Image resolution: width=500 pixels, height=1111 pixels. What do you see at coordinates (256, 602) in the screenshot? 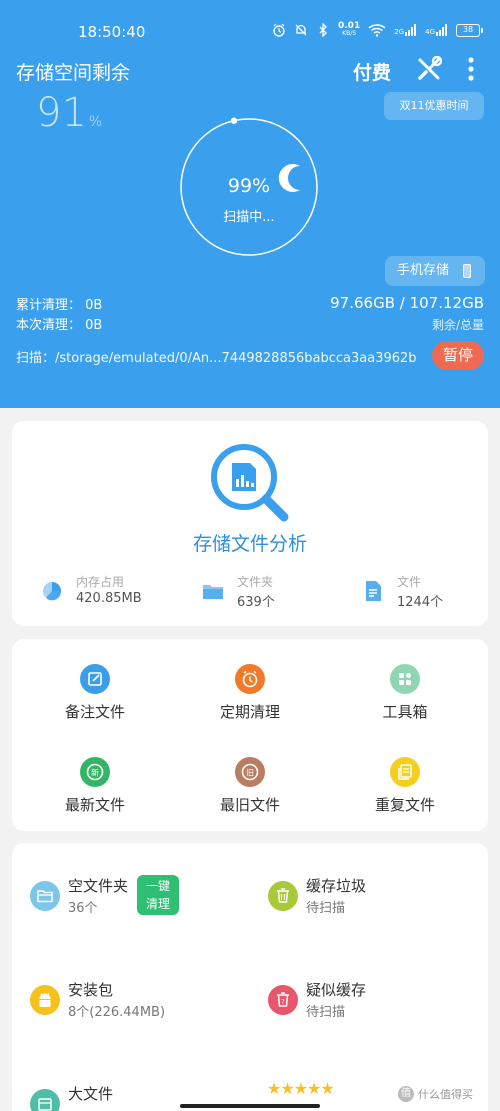
I see `summary-folders-value: 639个` at bounding box center [256, 602].